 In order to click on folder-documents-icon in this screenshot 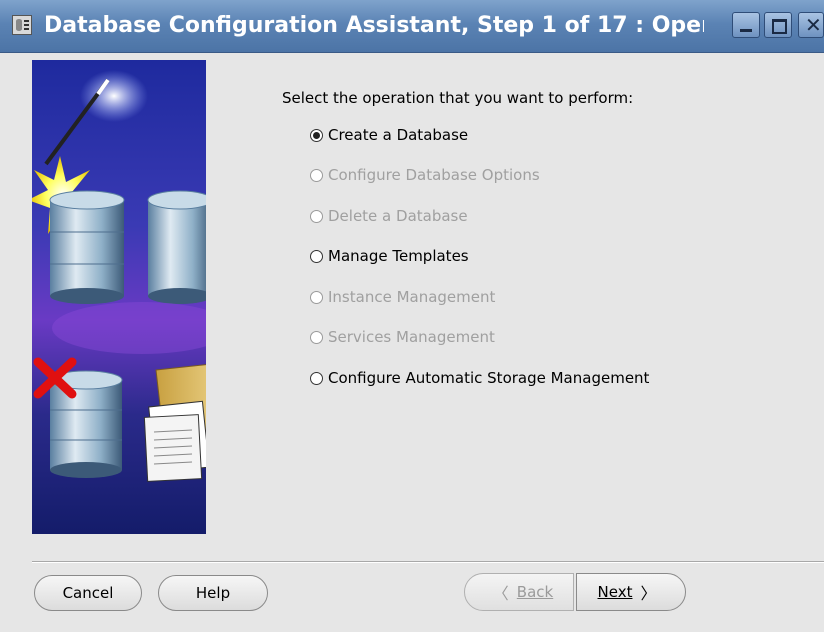, I will do `click(174, 423)`.